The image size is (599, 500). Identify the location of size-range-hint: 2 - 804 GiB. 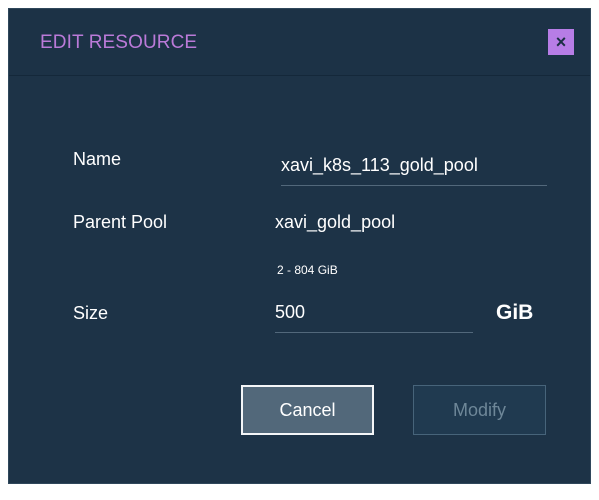
(307, 270).